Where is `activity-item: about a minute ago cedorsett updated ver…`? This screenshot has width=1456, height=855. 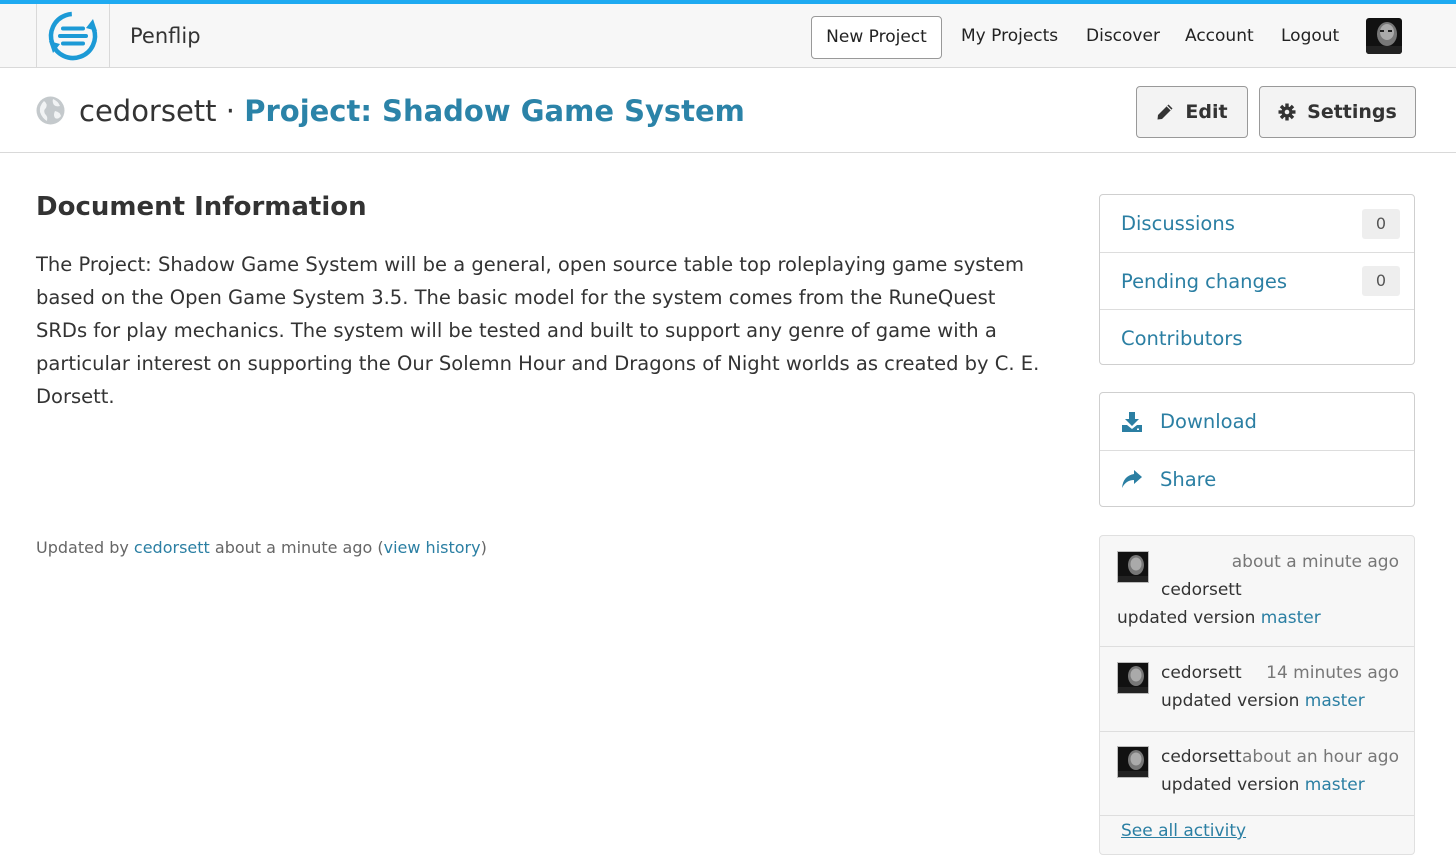
activity-item: about a minute ago cedorsett updated ver… is located at coordinates (1257, 591).